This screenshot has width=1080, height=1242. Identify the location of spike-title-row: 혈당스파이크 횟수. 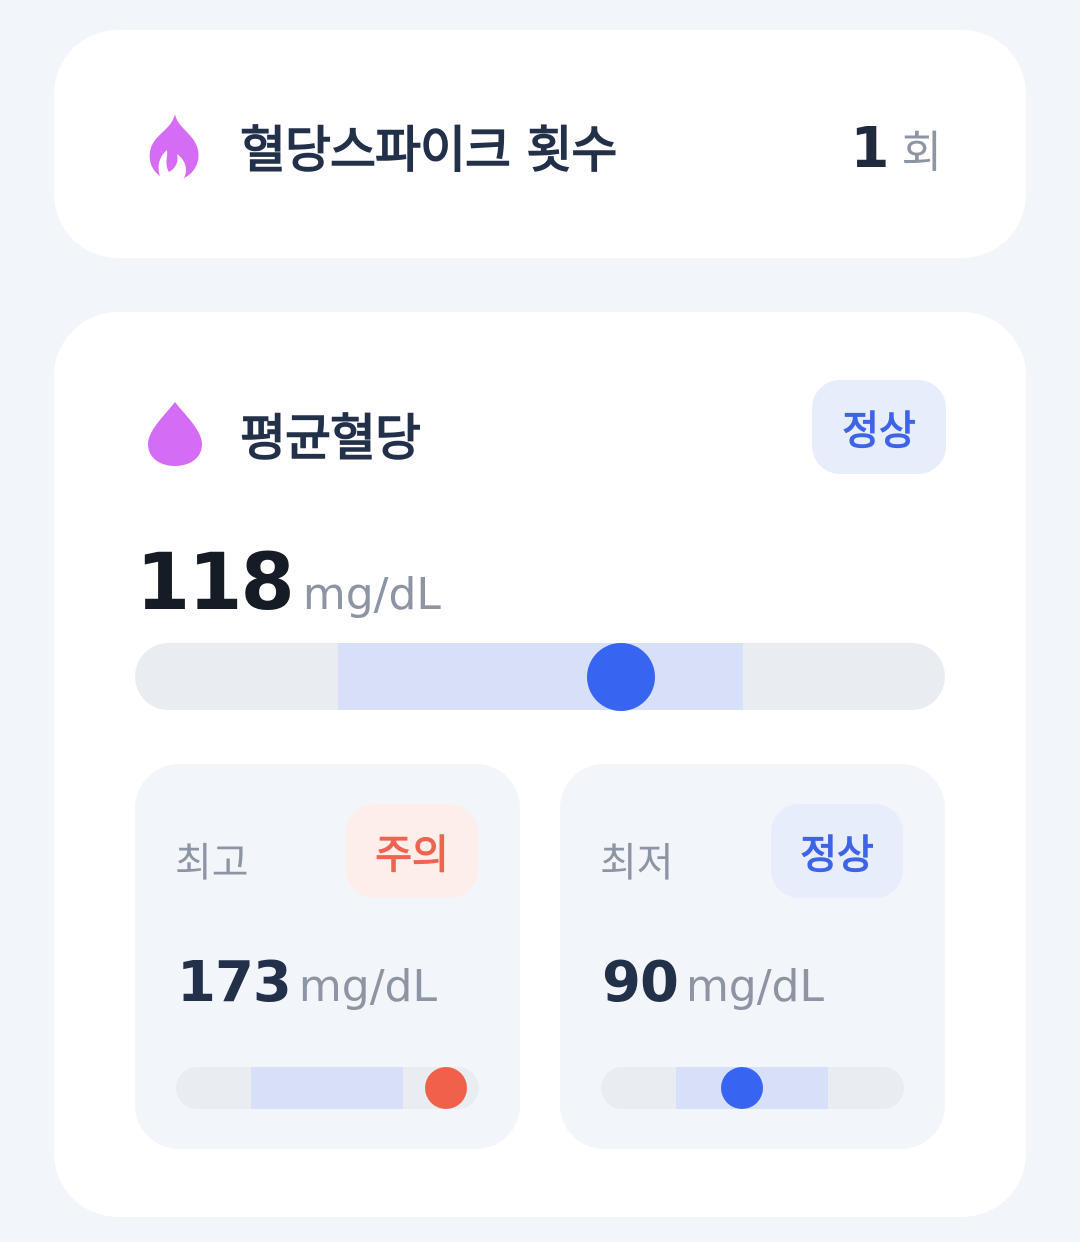
(381, 146).